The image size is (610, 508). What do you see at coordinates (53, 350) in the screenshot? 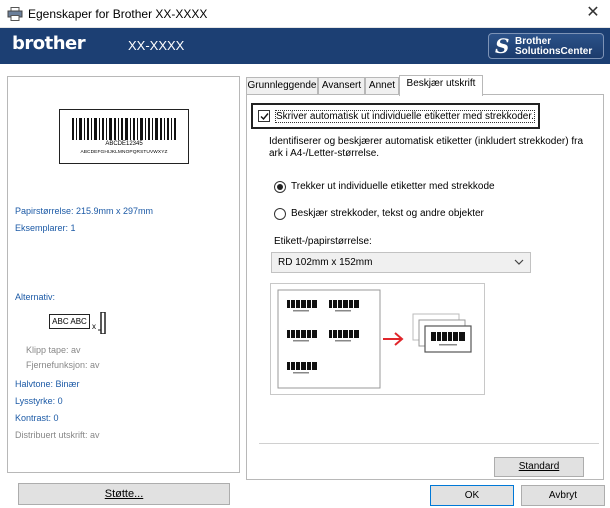
I see `cut-tape-info: Klipp tape: av` at bounding box center [53, 350].